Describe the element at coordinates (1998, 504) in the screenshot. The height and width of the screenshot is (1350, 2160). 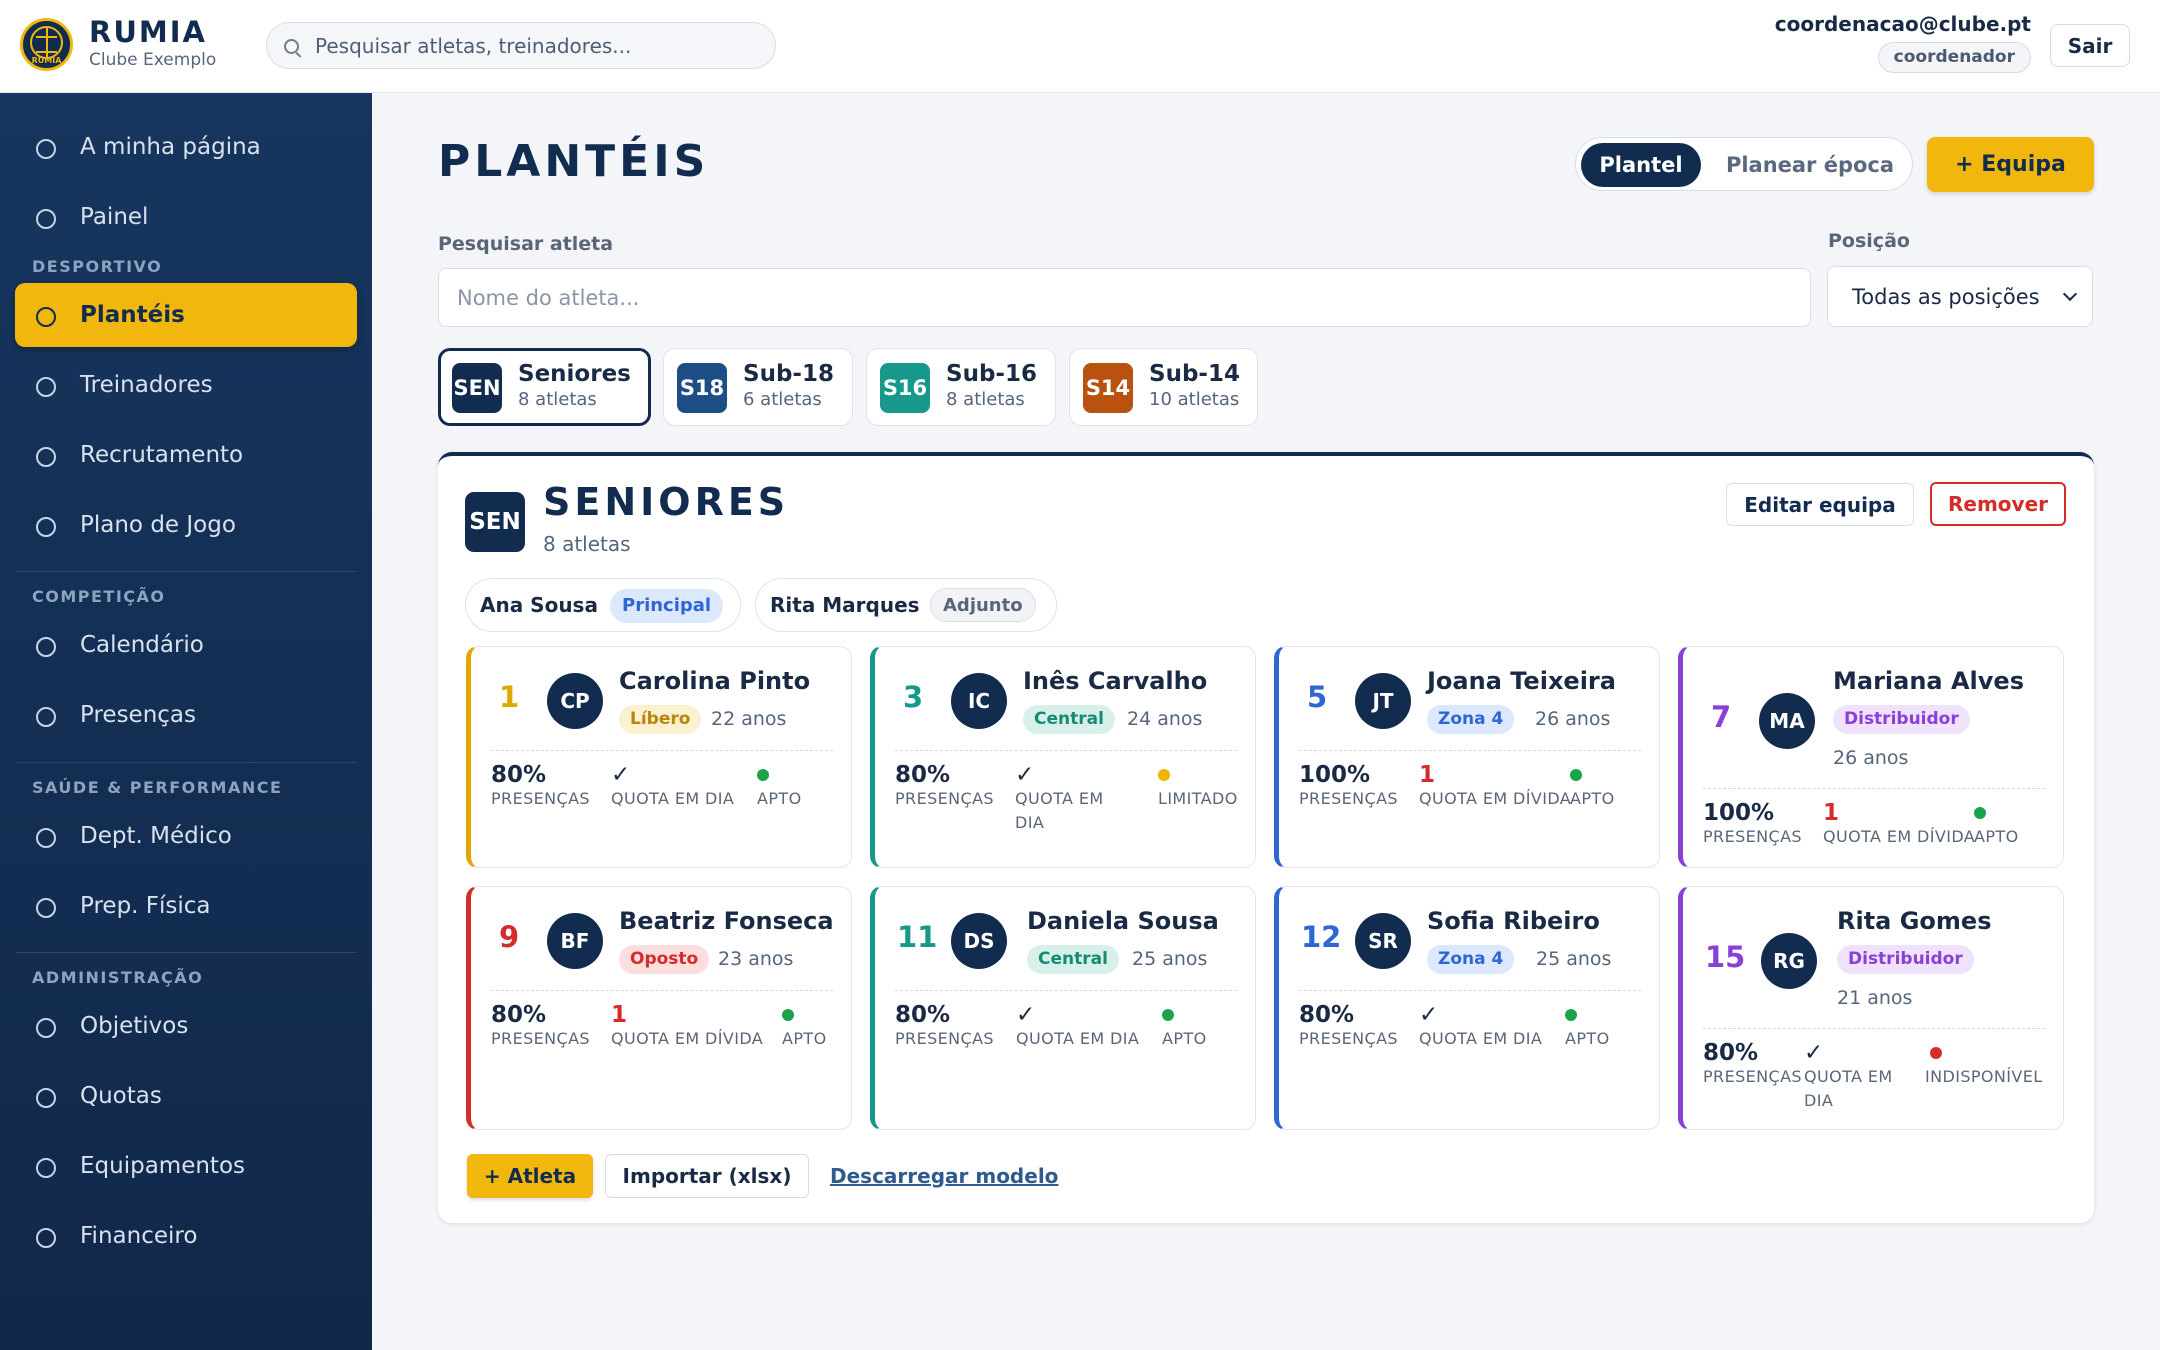
I see `remove-team-button: Remover` at that location.